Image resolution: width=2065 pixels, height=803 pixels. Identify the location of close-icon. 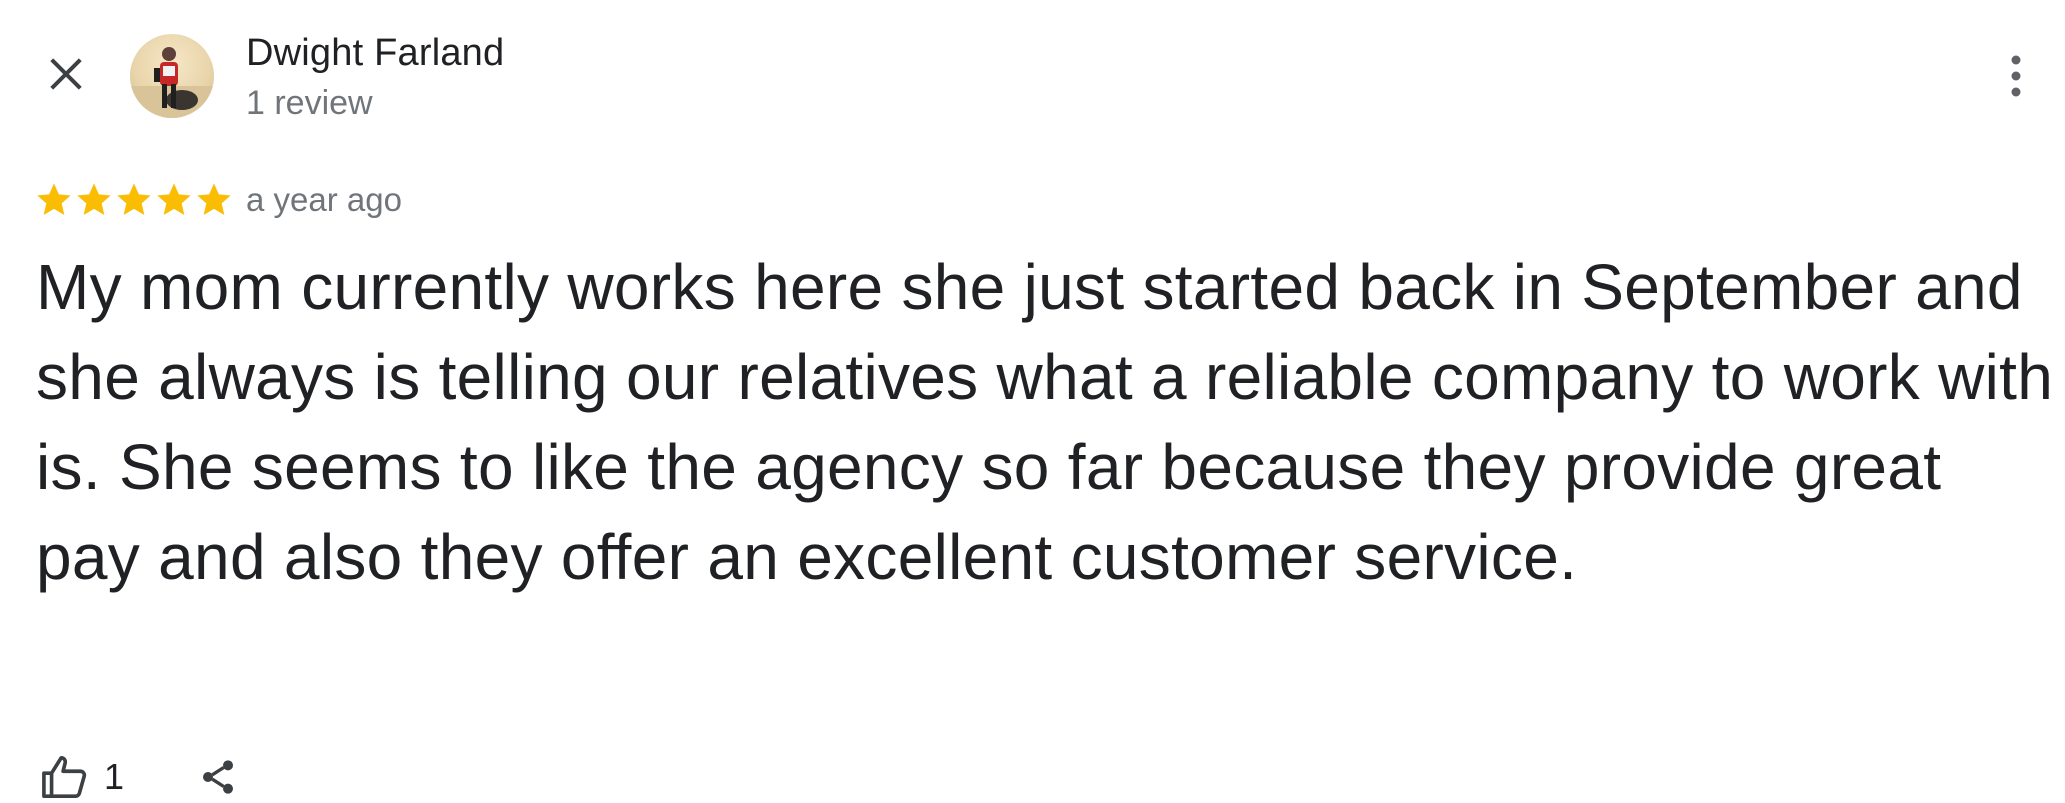
(66, 74).